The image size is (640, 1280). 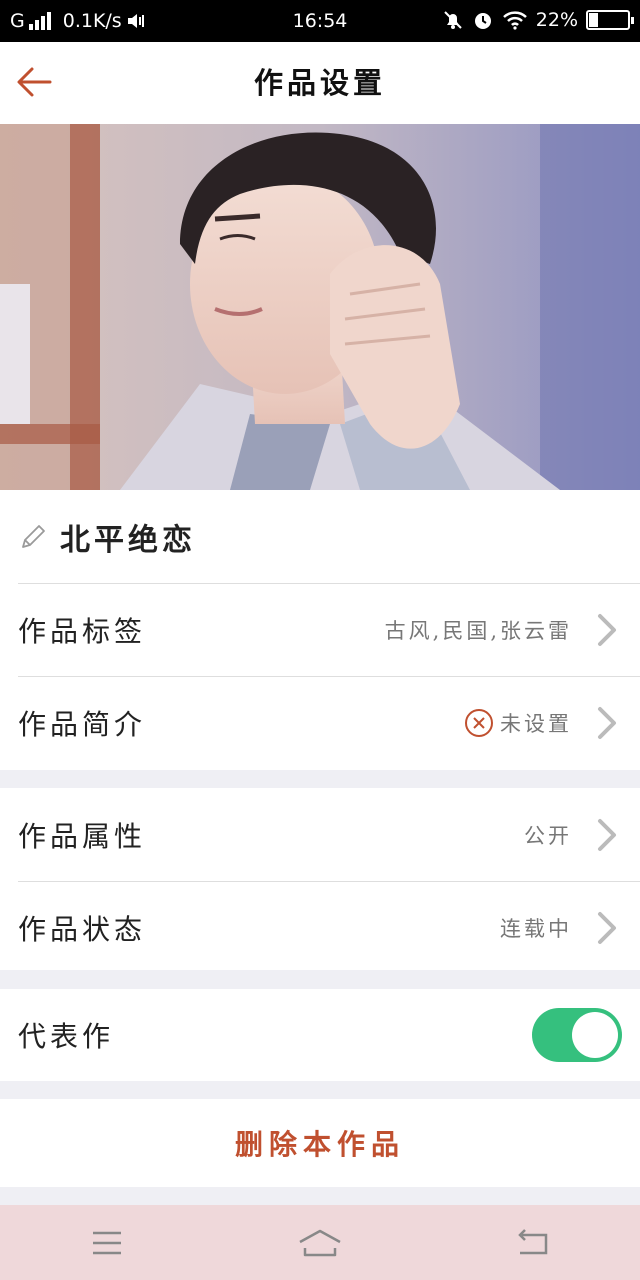 I want to click on status-label: 作品状态, so click(x=82, y=929).